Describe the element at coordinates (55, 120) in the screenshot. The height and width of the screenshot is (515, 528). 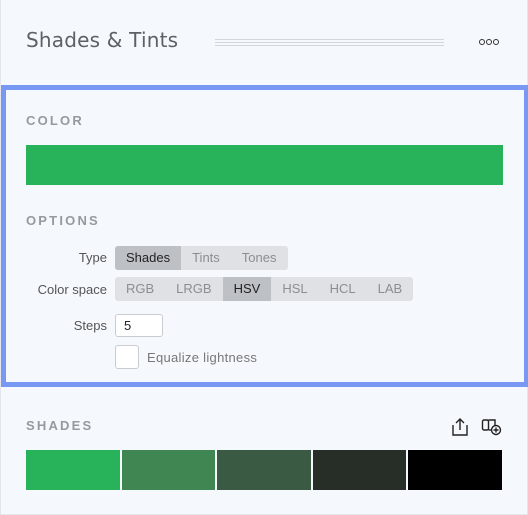
I see `color-section-label: COLOR` at that location.